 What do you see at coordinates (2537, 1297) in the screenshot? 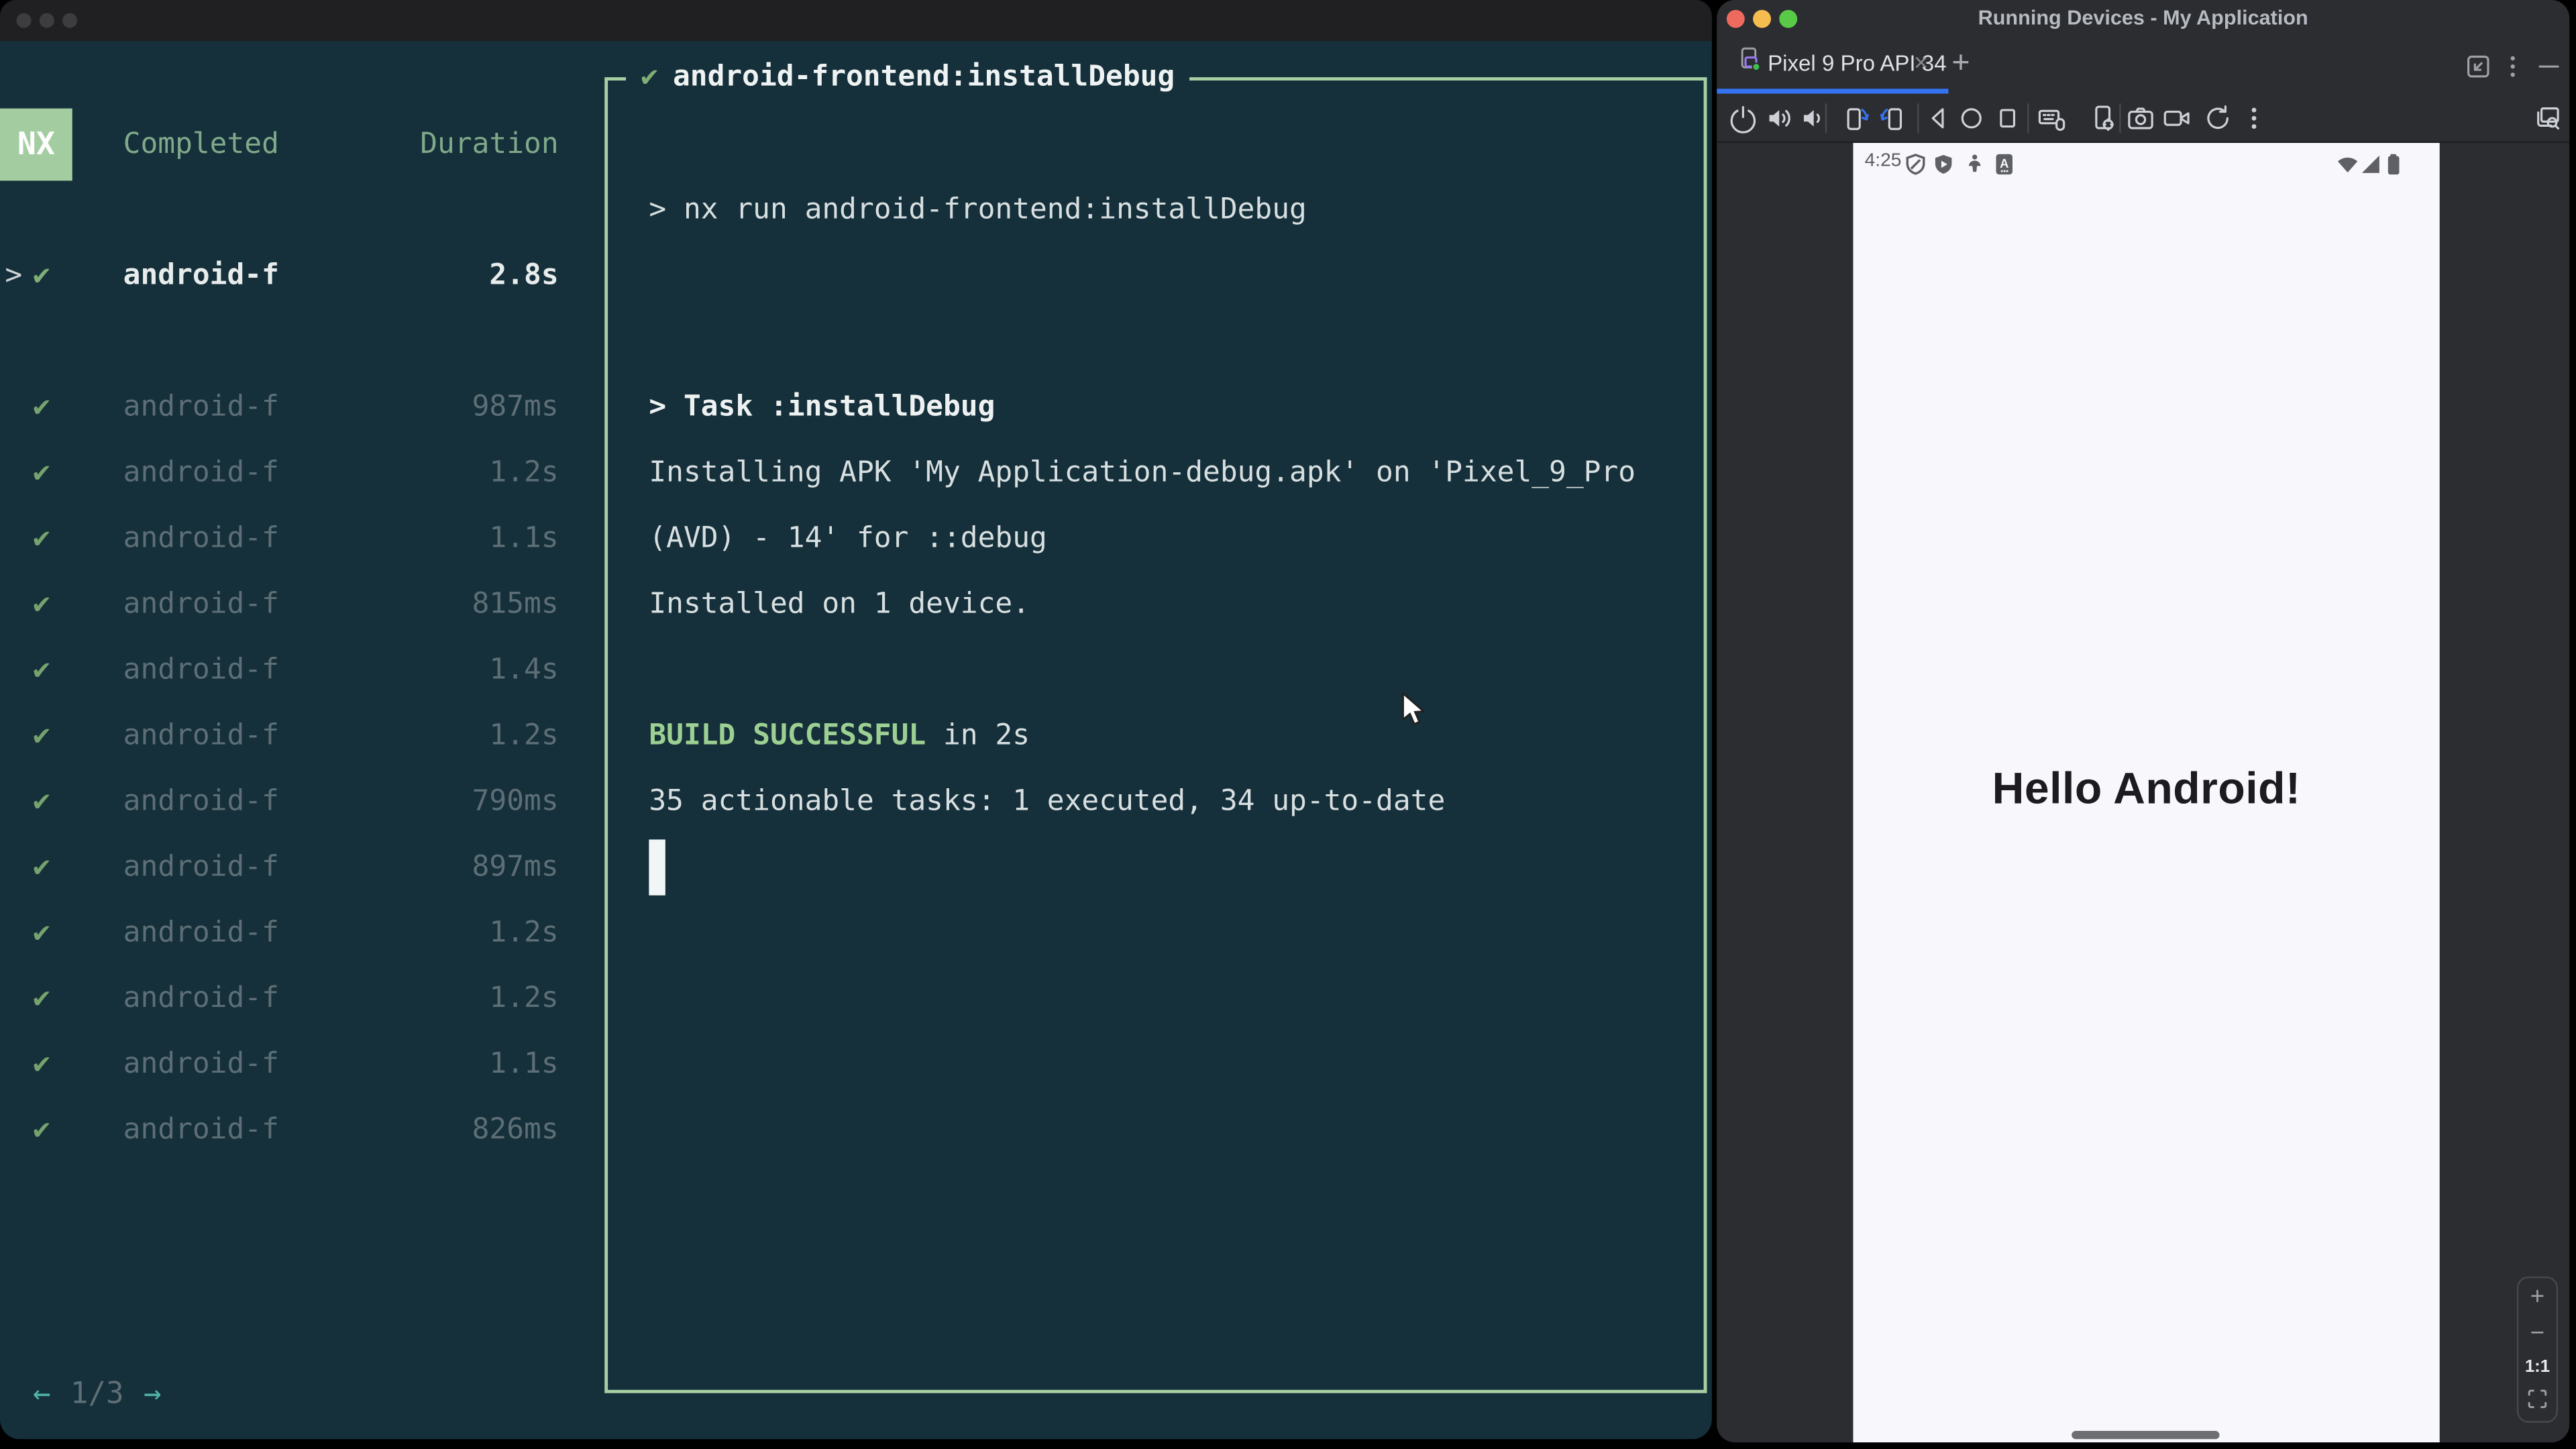
I see `zoom-in-button: +` at bounding box center [2537, 1297].